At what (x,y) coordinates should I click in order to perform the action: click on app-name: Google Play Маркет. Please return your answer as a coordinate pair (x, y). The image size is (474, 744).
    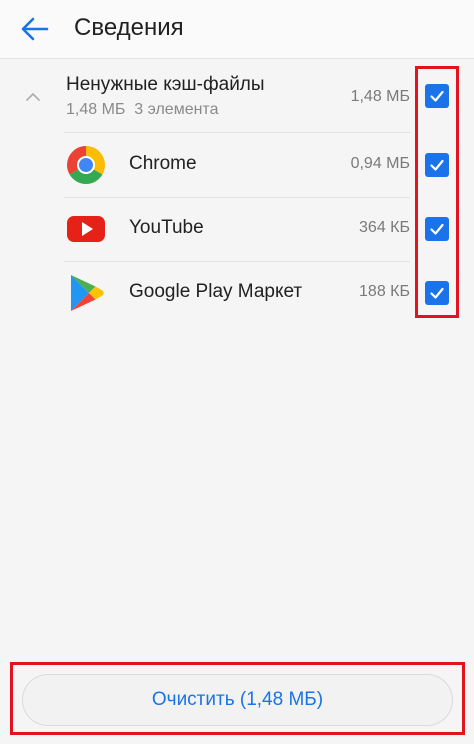
    Looking at the image, I should click on (216, 291).